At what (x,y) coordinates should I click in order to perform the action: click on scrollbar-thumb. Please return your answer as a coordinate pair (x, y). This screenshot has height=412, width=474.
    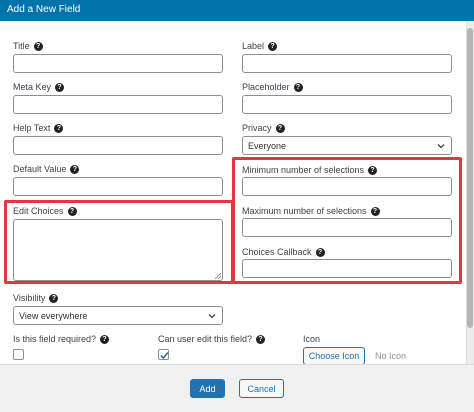
    Looking at the image, I should click on (470, 178).